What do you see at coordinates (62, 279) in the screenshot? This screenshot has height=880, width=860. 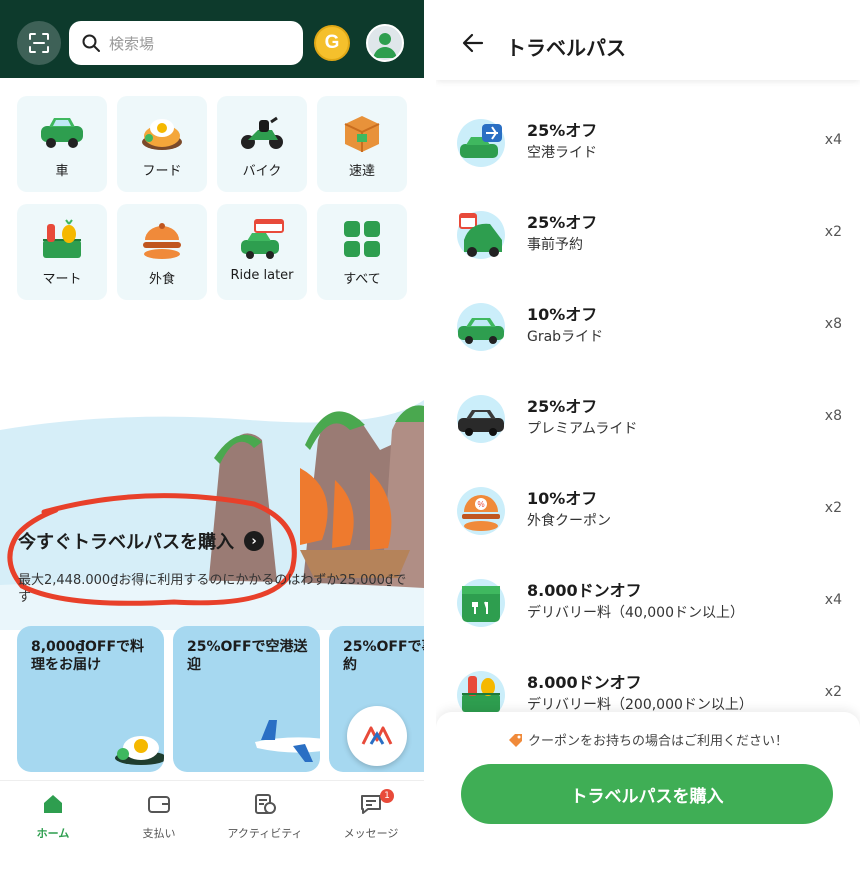 I see `service-label: マート` at bounding box center [62, 279].